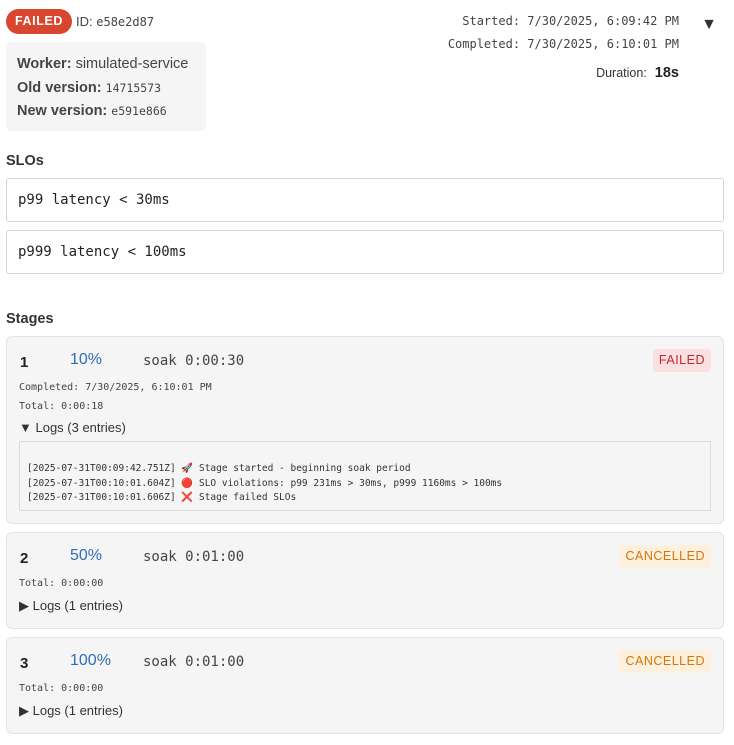  What do you see at coordinates (59, 87) in the screenshot?
I see `old-version-label: Old version:` at bounding box center [59, 87].